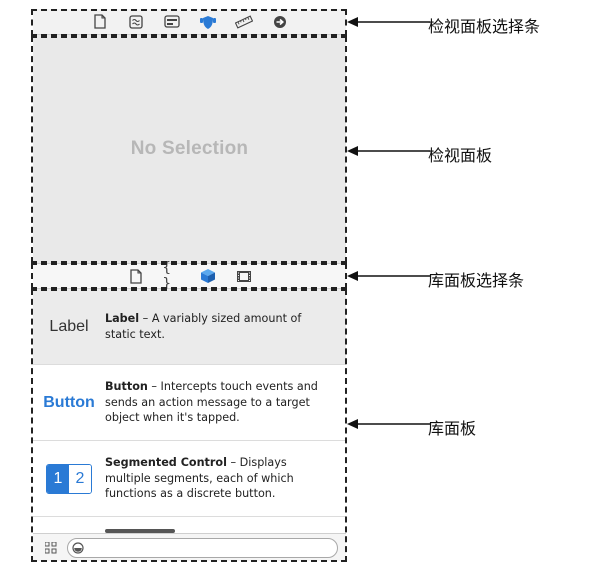  Describe the element at coordinates (452, 428) in the screenshot. I see `library-pane-callout: 库面板` at that location.